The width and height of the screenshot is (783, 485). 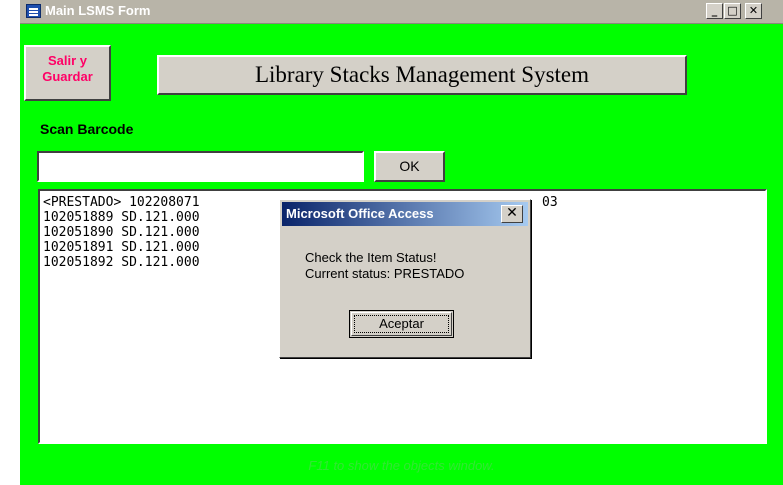 What do you see at coordinates (121, 217) in the screenshot?
I see `list-item: 102051889 SD.121.000` at bounding box center [121, 217].